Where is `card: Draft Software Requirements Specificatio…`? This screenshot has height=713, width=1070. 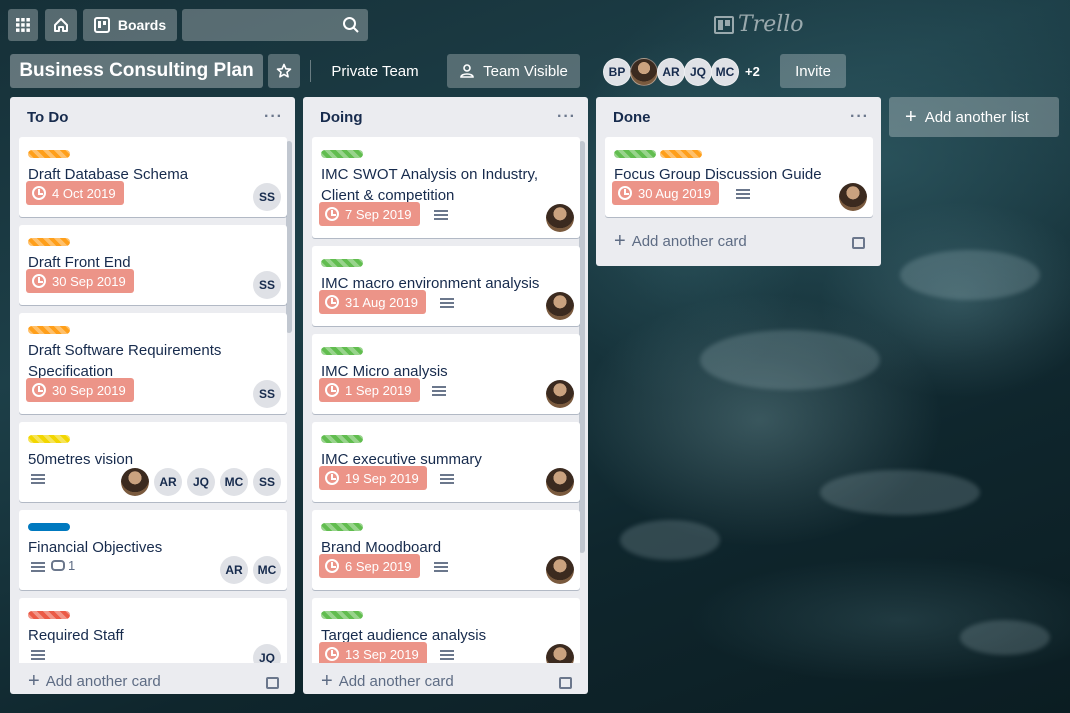
card: Draft Software Requirements Specificatio… is located at coordinates (153, 363).